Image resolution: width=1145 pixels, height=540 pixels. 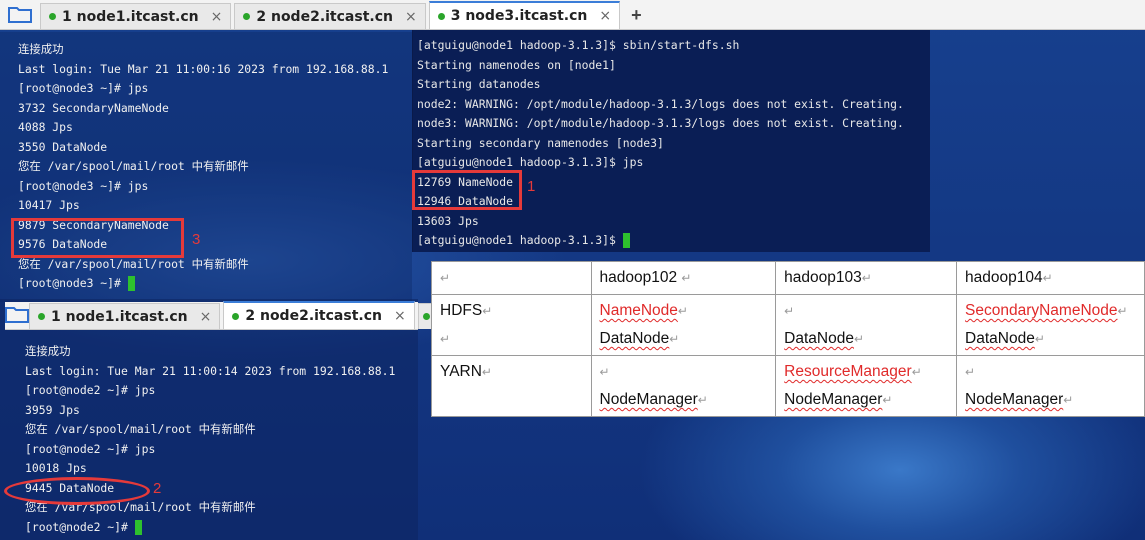 What do you see at coordinates (520, 240) in the screenshot?
I see `prompt-text: [atguigu@node1 hadoop-3.1.3]$` at bounding box center [520, 240].